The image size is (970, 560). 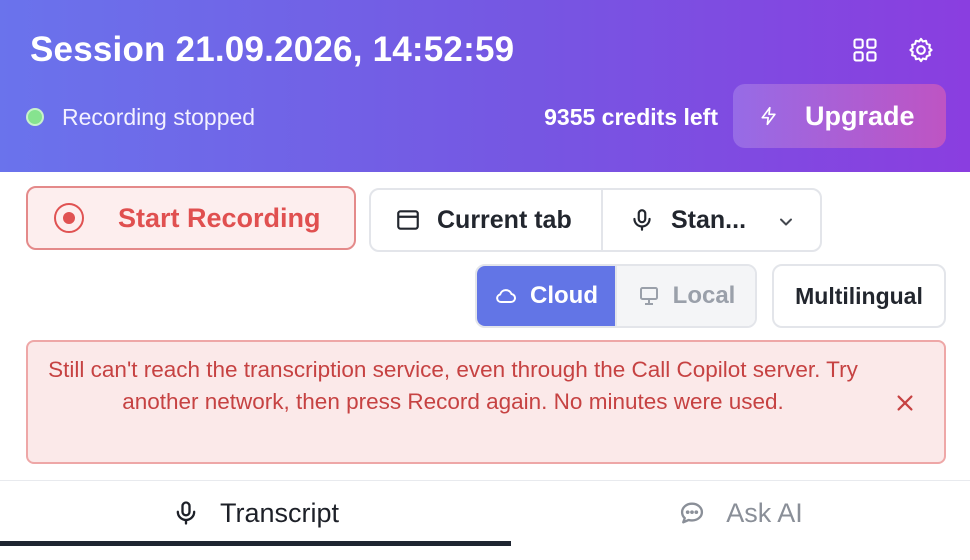 I want to click on recording-status: Recording stopped, so click(x=140, y=117).